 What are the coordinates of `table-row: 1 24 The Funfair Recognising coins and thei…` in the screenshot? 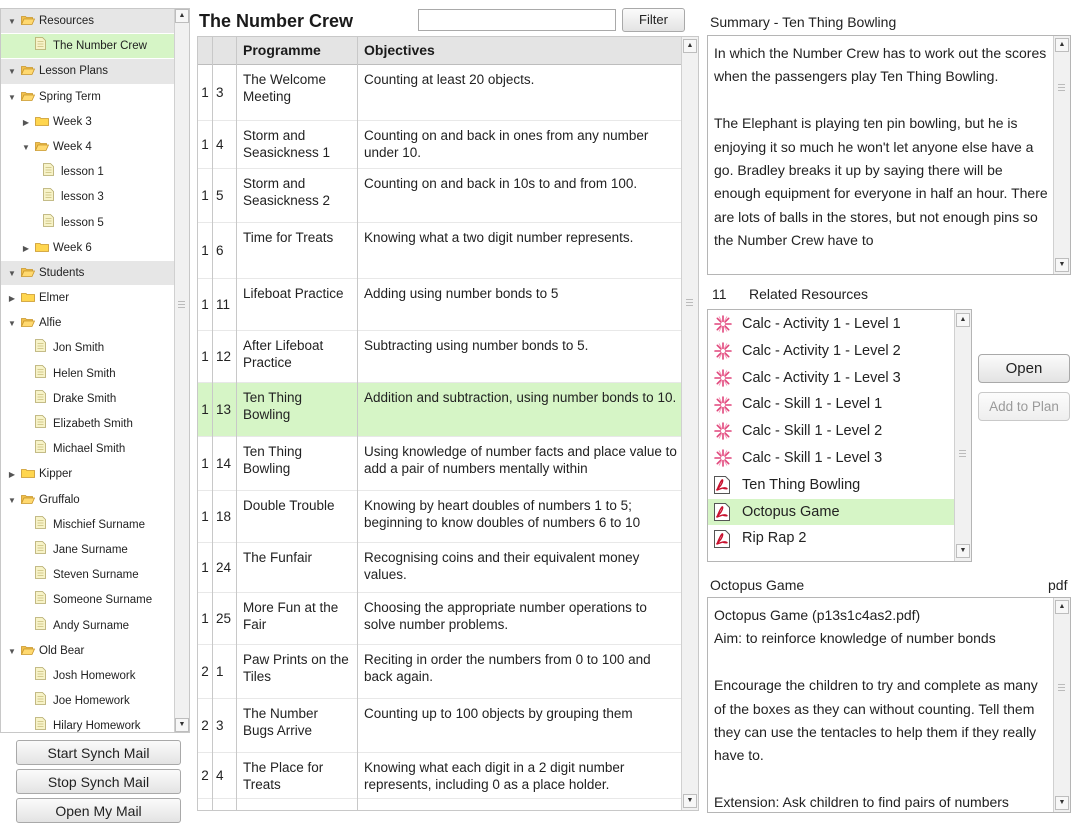 It's located at (440, 568).